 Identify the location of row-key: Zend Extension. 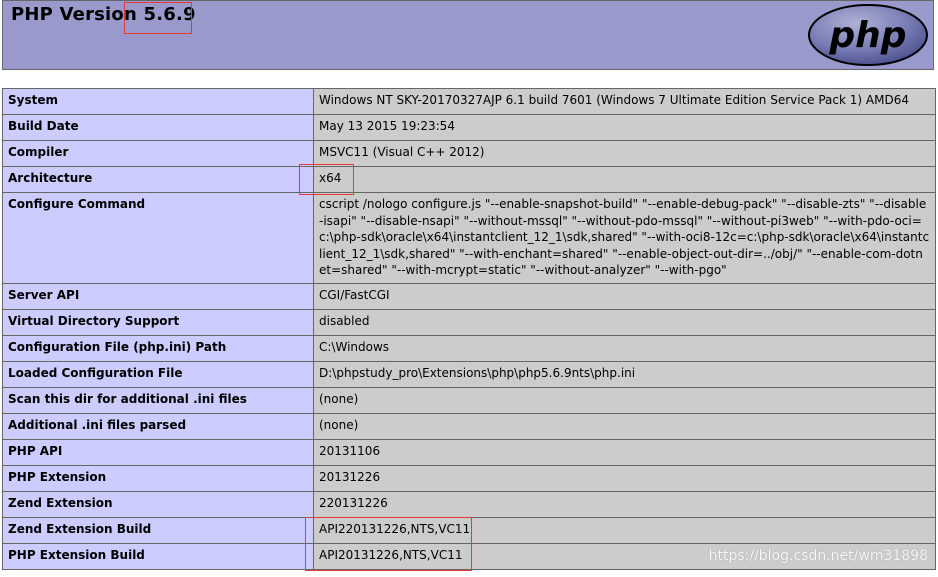
(158, 504).